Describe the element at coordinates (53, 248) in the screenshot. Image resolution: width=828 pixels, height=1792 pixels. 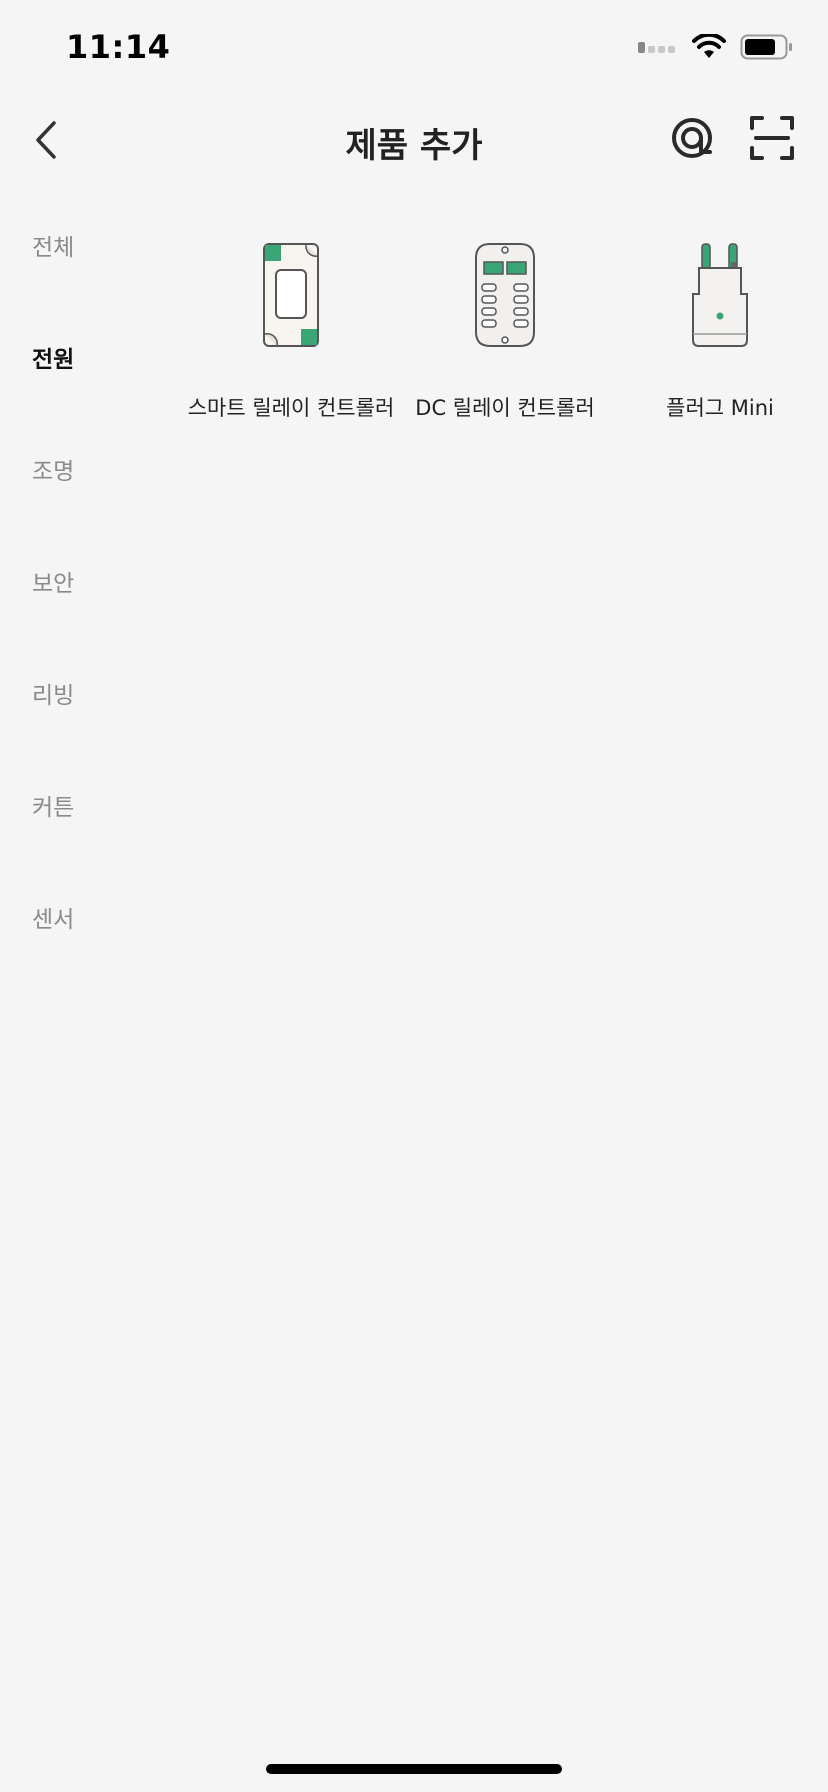
I see `sidebar-item-all: 전체` at that location.